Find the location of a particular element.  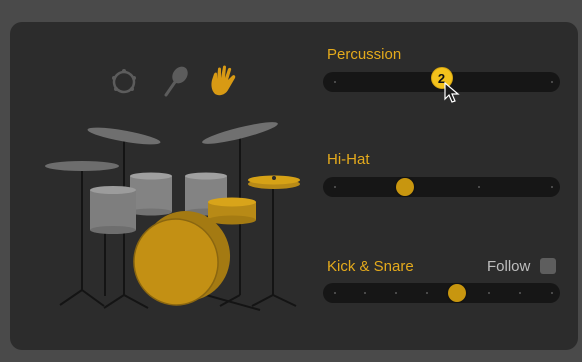

hi-hat-cymbal is located at coordinates (274, 182).